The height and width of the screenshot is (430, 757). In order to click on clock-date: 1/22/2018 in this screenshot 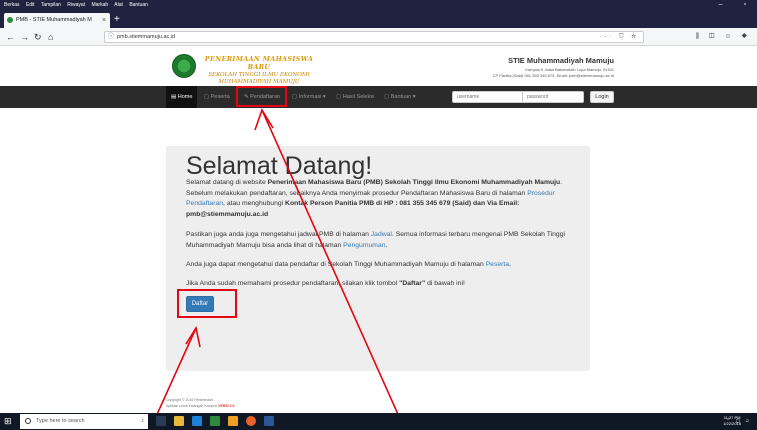, I will do `click(732, 423)`.